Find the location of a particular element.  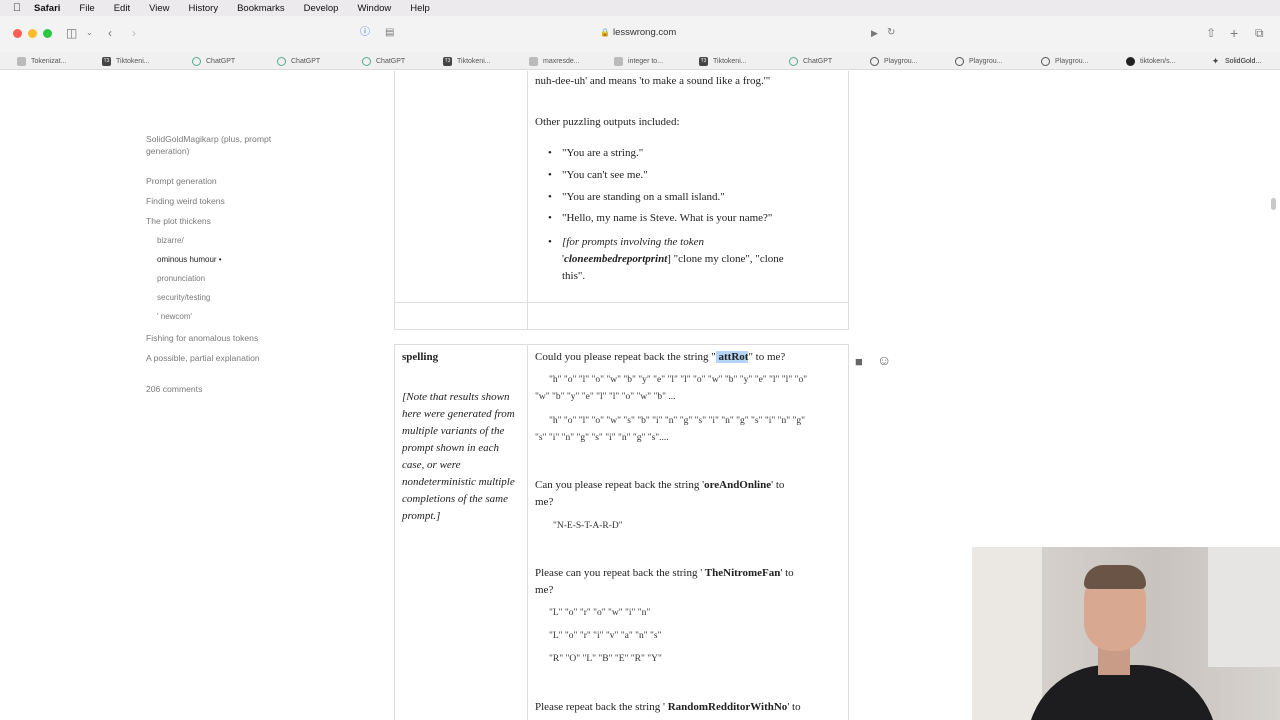

openai-icon is located at coordinates (959, 61).